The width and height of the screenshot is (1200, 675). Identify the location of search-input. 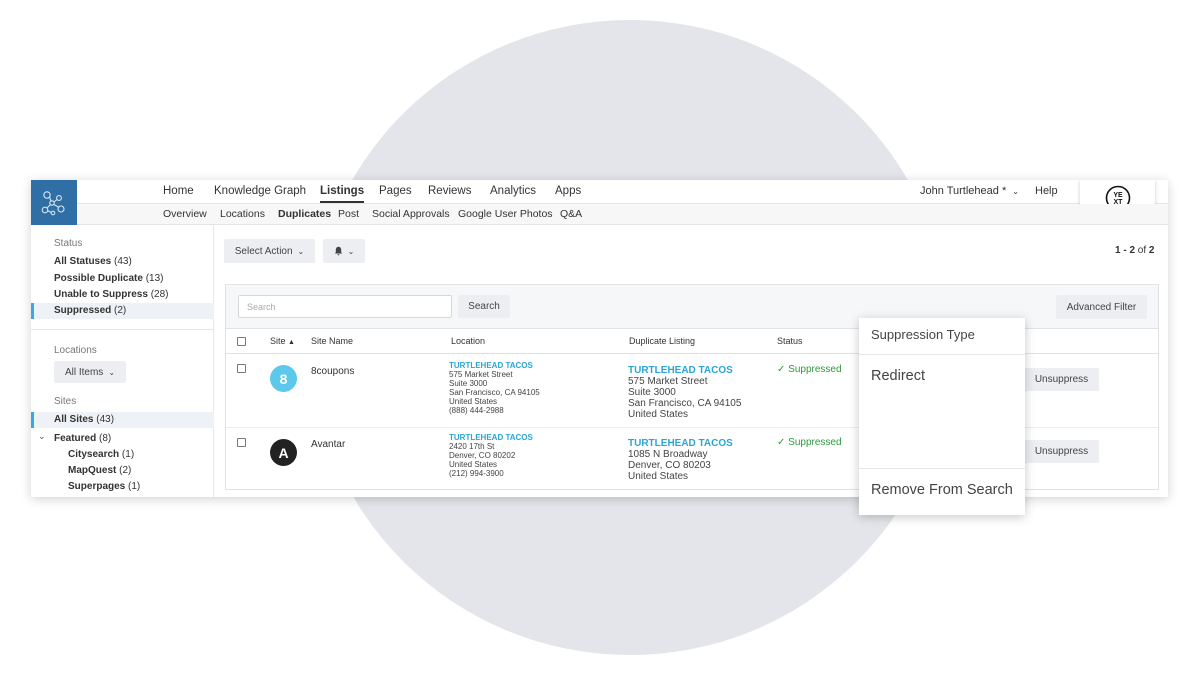
(345, 306).